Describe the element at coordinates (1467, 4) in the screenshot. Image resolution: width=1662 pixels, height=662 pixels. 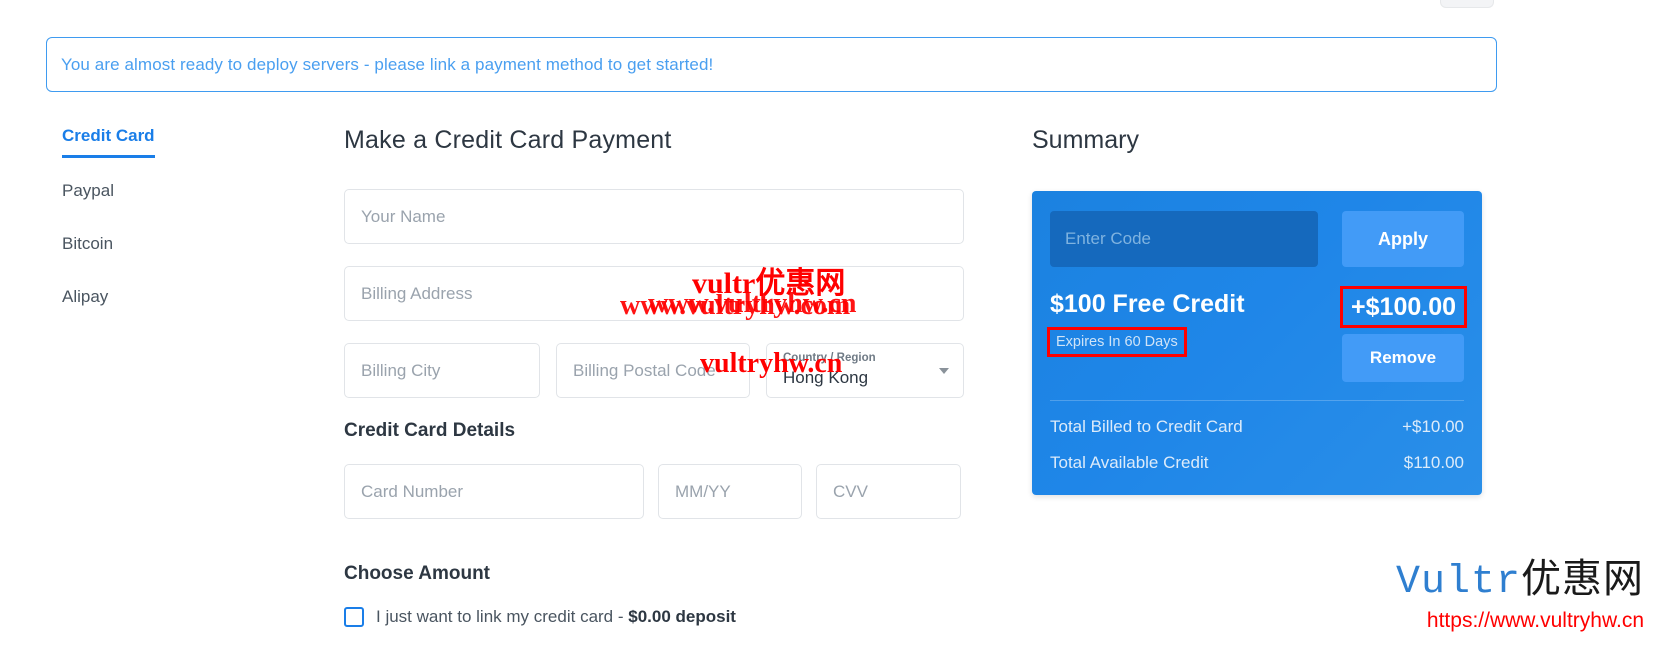
I see `top-toolbar-sliver` at that location.